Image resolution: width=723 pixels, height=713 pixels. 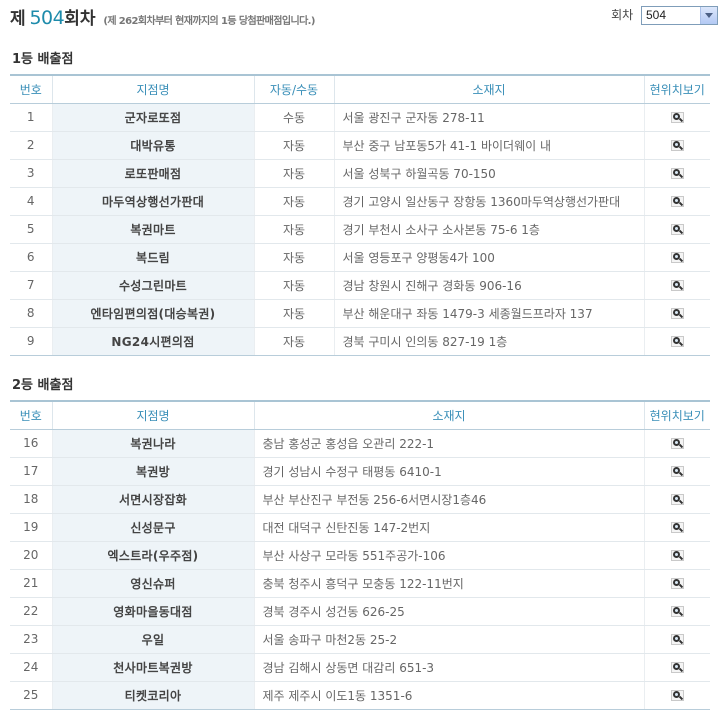 I want to click on store-address: 제주 제주시 이도1동 1351-6, so click(x=448, y=695).